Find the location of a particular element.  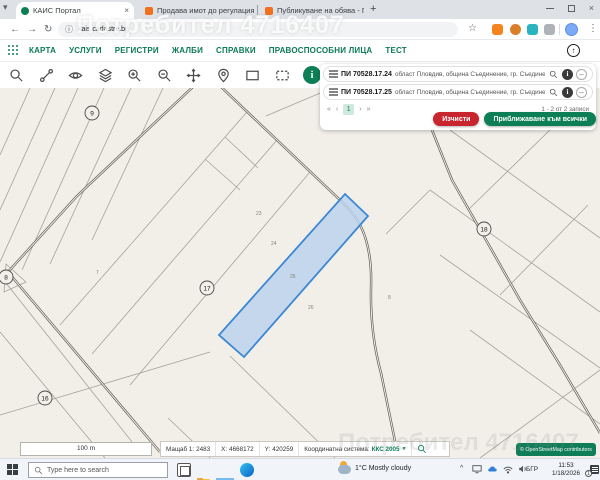

tab-prodava-imot: Продава имот до регулация : × is located at coordinates (197, 10).